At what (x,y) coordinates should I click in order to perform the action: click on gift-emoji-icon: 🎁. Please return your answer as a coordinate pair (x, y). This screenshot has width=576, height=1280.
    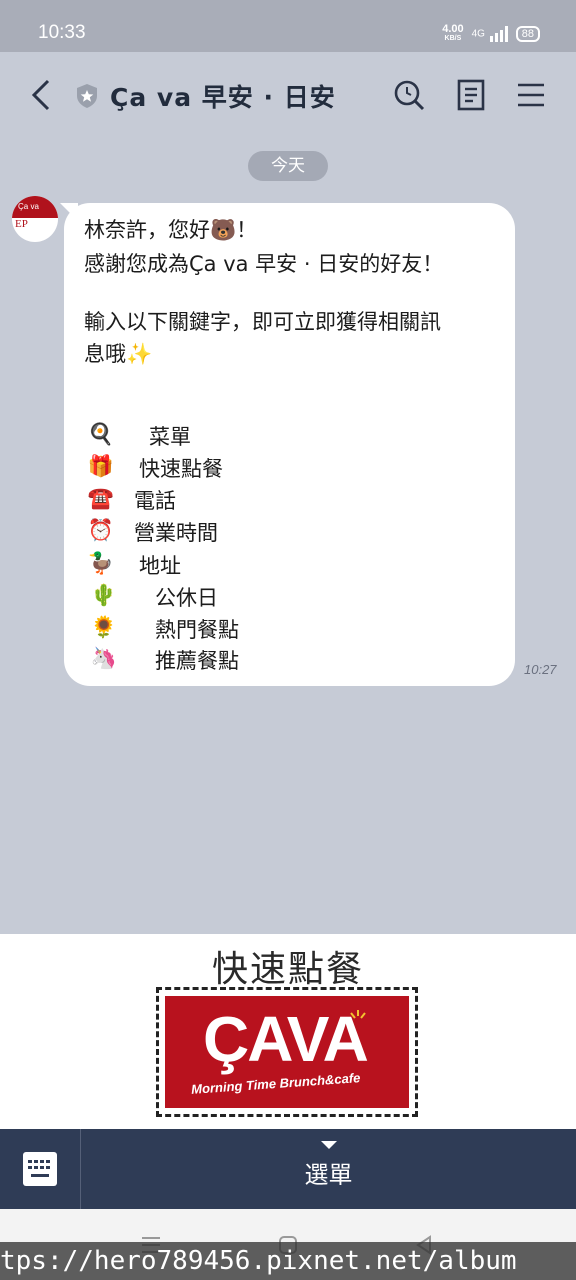
    Looking at the image, I should click on (101, 466).